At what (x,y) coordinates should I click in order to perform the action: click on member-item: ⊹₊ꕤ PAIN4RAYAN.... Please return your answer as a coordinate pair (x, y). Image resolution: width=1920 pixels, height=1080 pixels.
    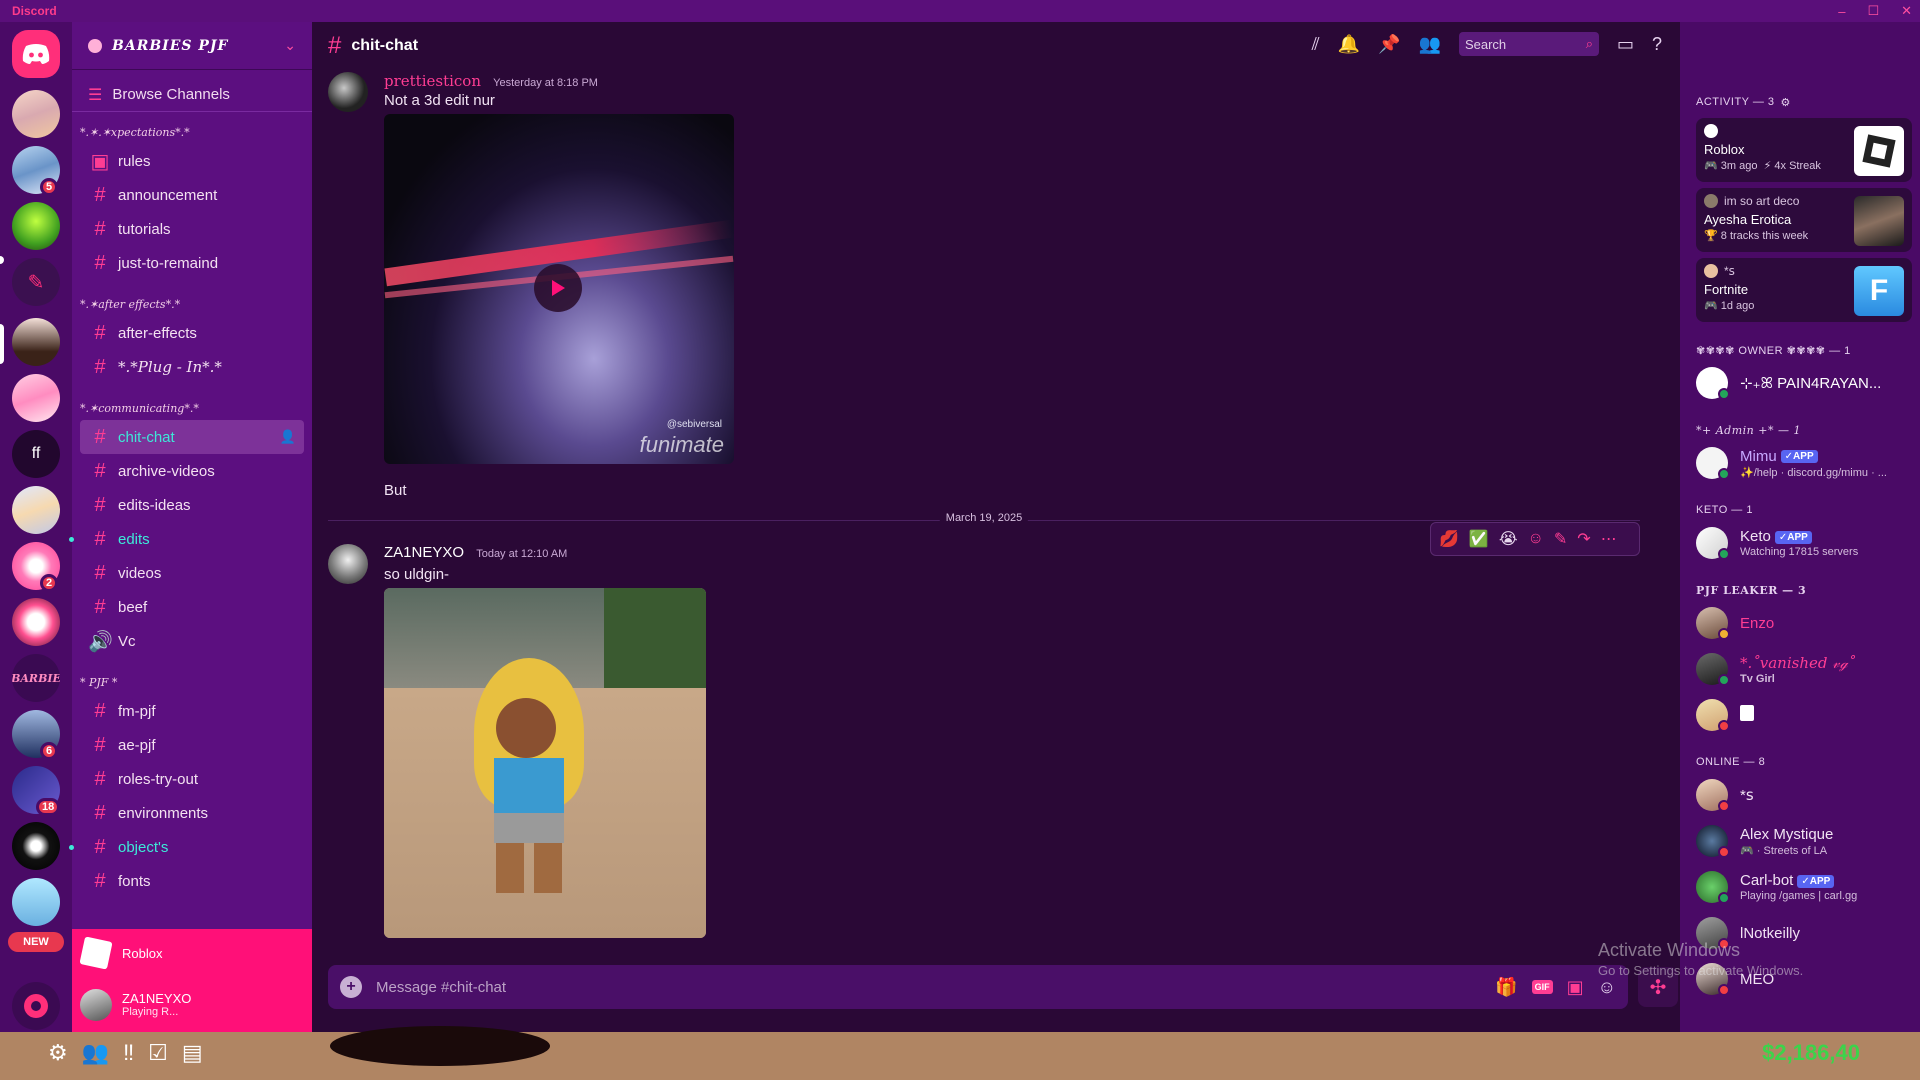
    Looking at the image, I should click on (1808, 383).